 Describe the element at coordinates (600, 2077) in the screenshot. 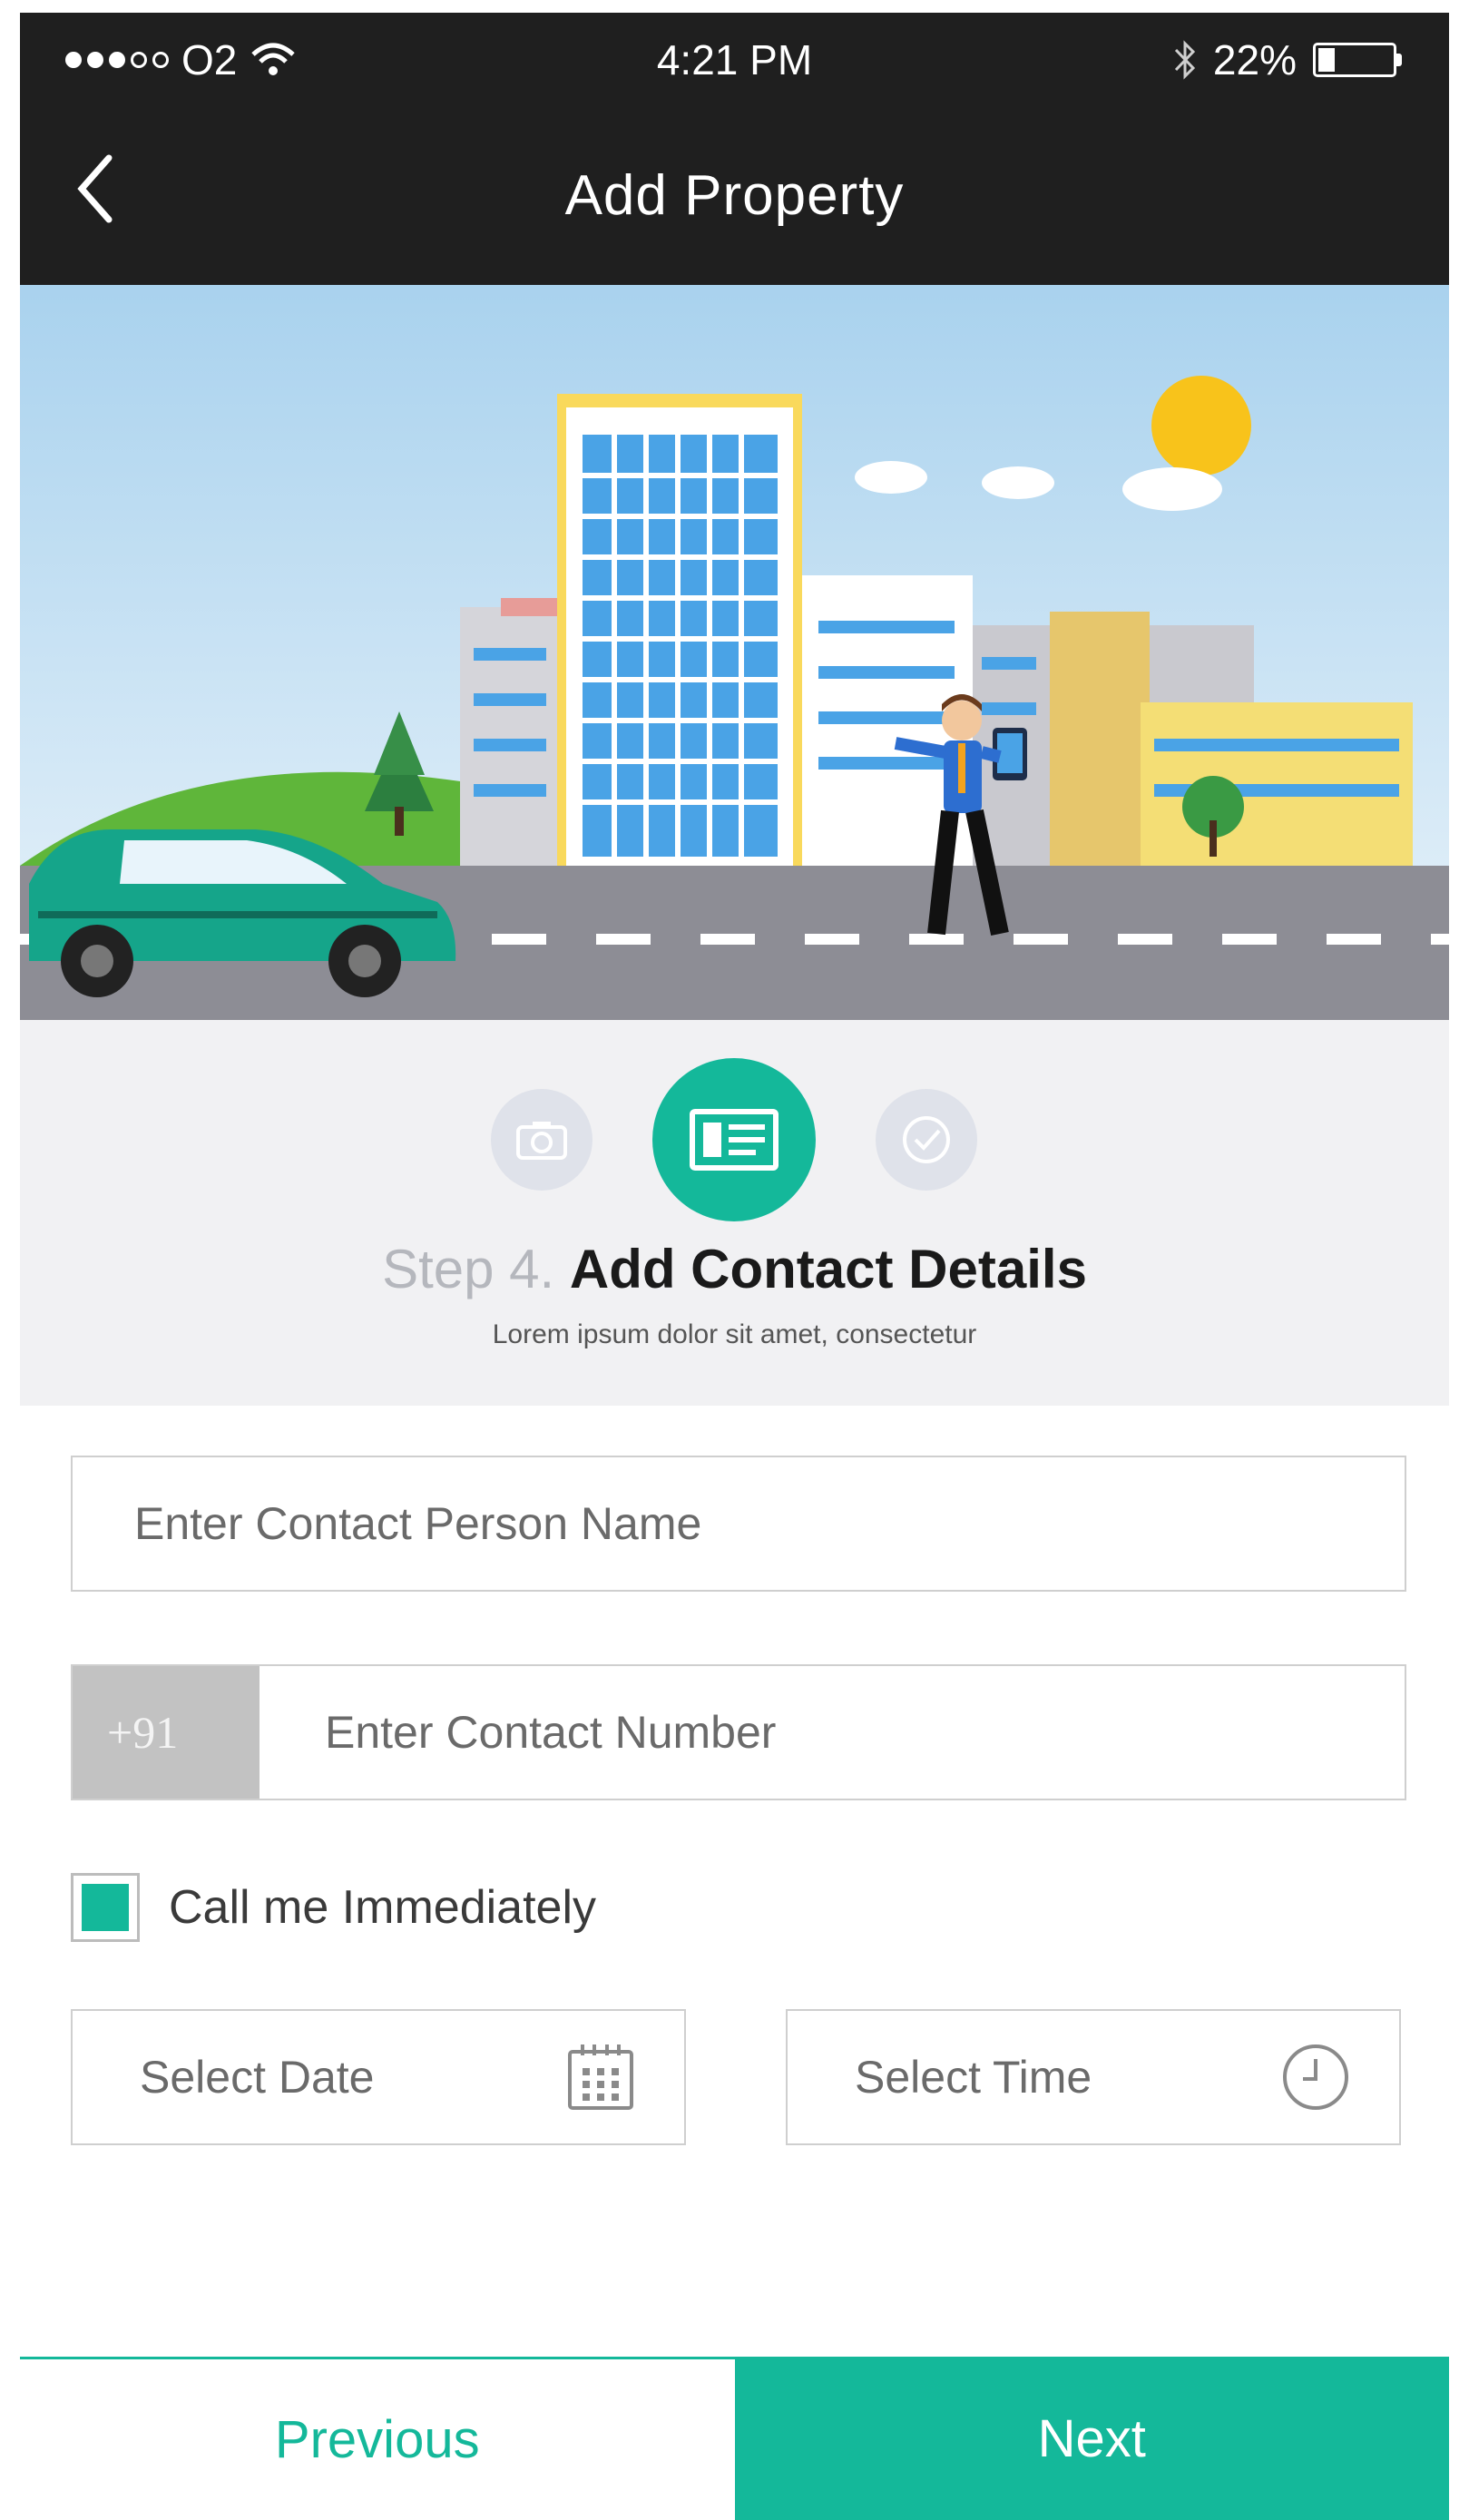

I see `calendar-icon` at that location.